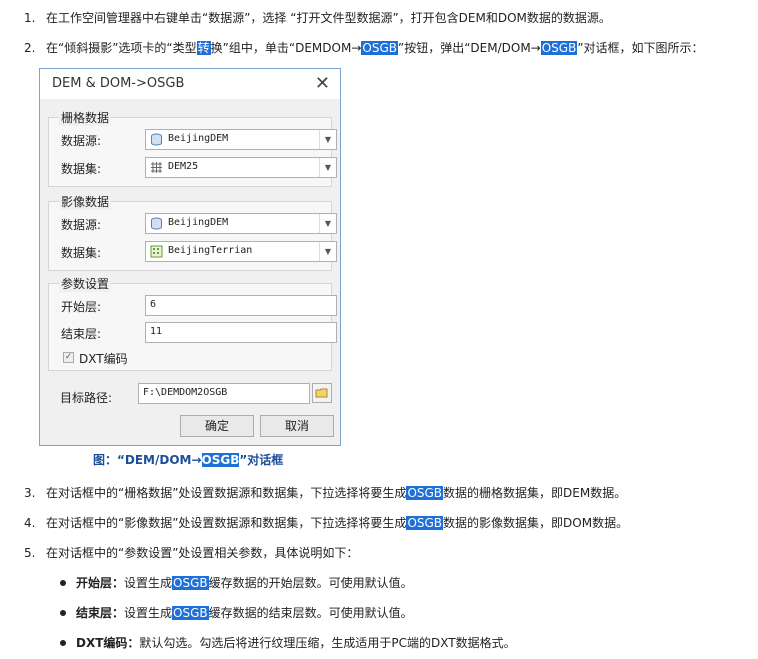 This screenshot has height=659, width=758. Describe the element at coordinates (85, 117) in the screenshot. I see `group-title: 栅格数据` at that location.